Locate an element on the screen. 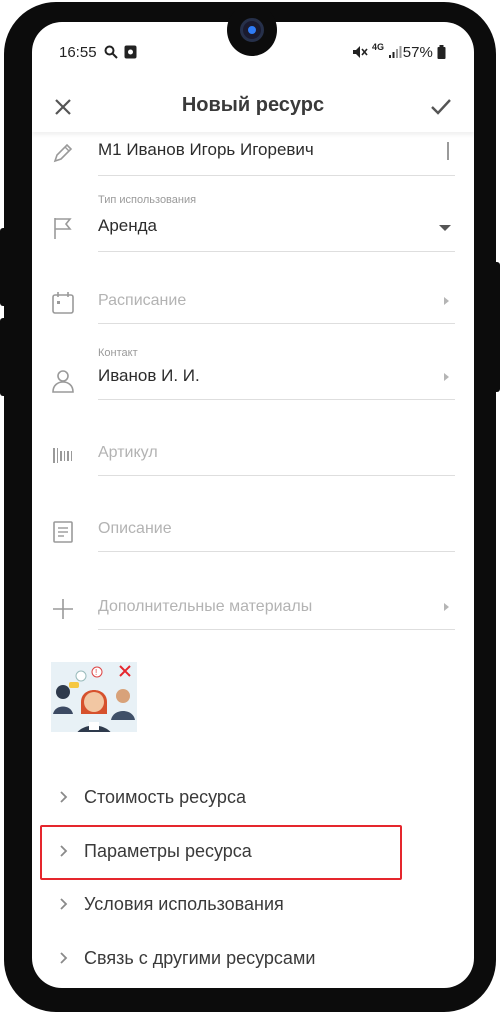 This screenshot has height=1016, width=500. resource-image-thumbnail: ! is located at coordinates (94, 702).